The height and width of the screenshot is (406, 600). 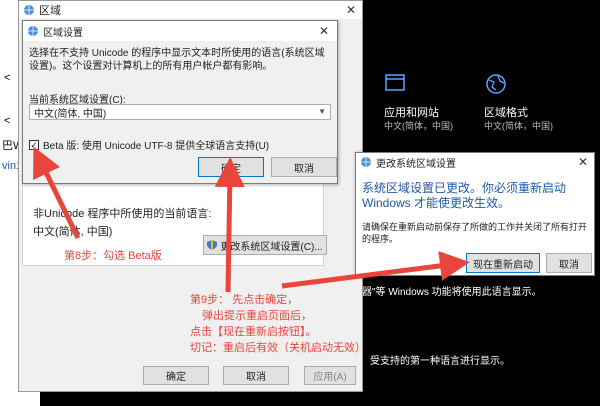 I want to click on restart-detail-text: 请确保在重新启动前保存了所做的工作并关闭了所有打开的程序。, so click(x=475, y=233).